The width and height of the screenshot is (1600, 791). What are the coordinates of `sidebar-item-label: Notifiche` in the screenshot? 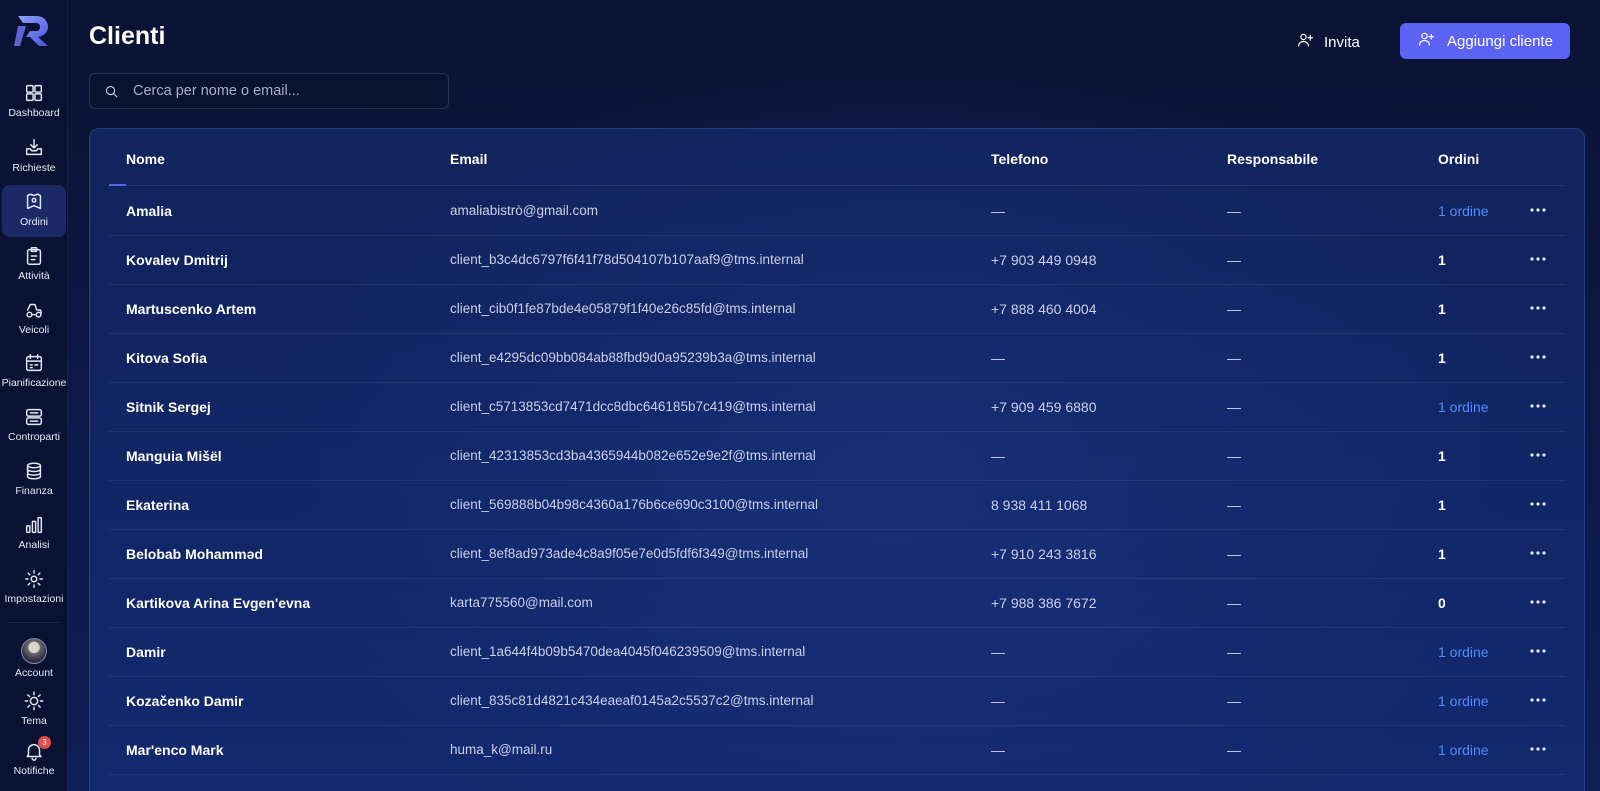 It's located at (34, 771).